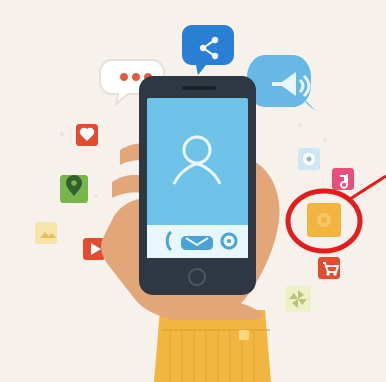  What do you see at coordinates (197, 243) in the screenshot?
I see `mail-icon` at bounding box center [197, 243].